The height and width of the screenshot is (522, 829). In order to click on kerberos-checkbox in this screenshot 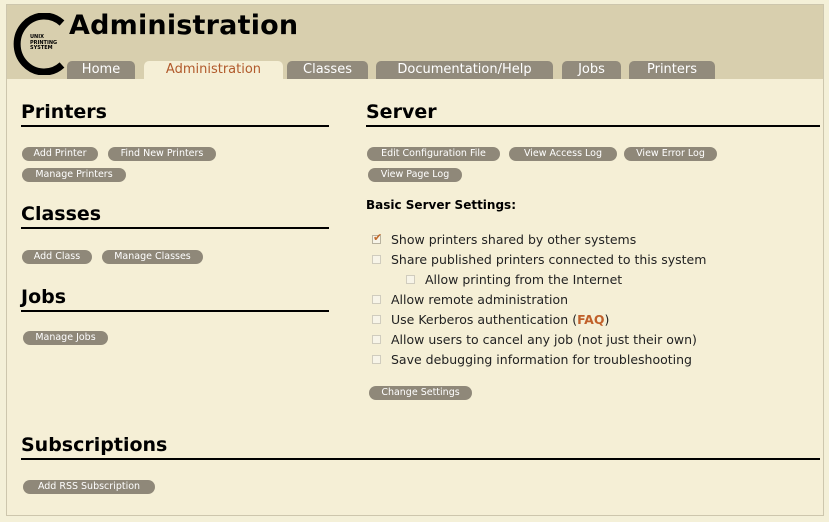, I will do `click(376, 319)`.